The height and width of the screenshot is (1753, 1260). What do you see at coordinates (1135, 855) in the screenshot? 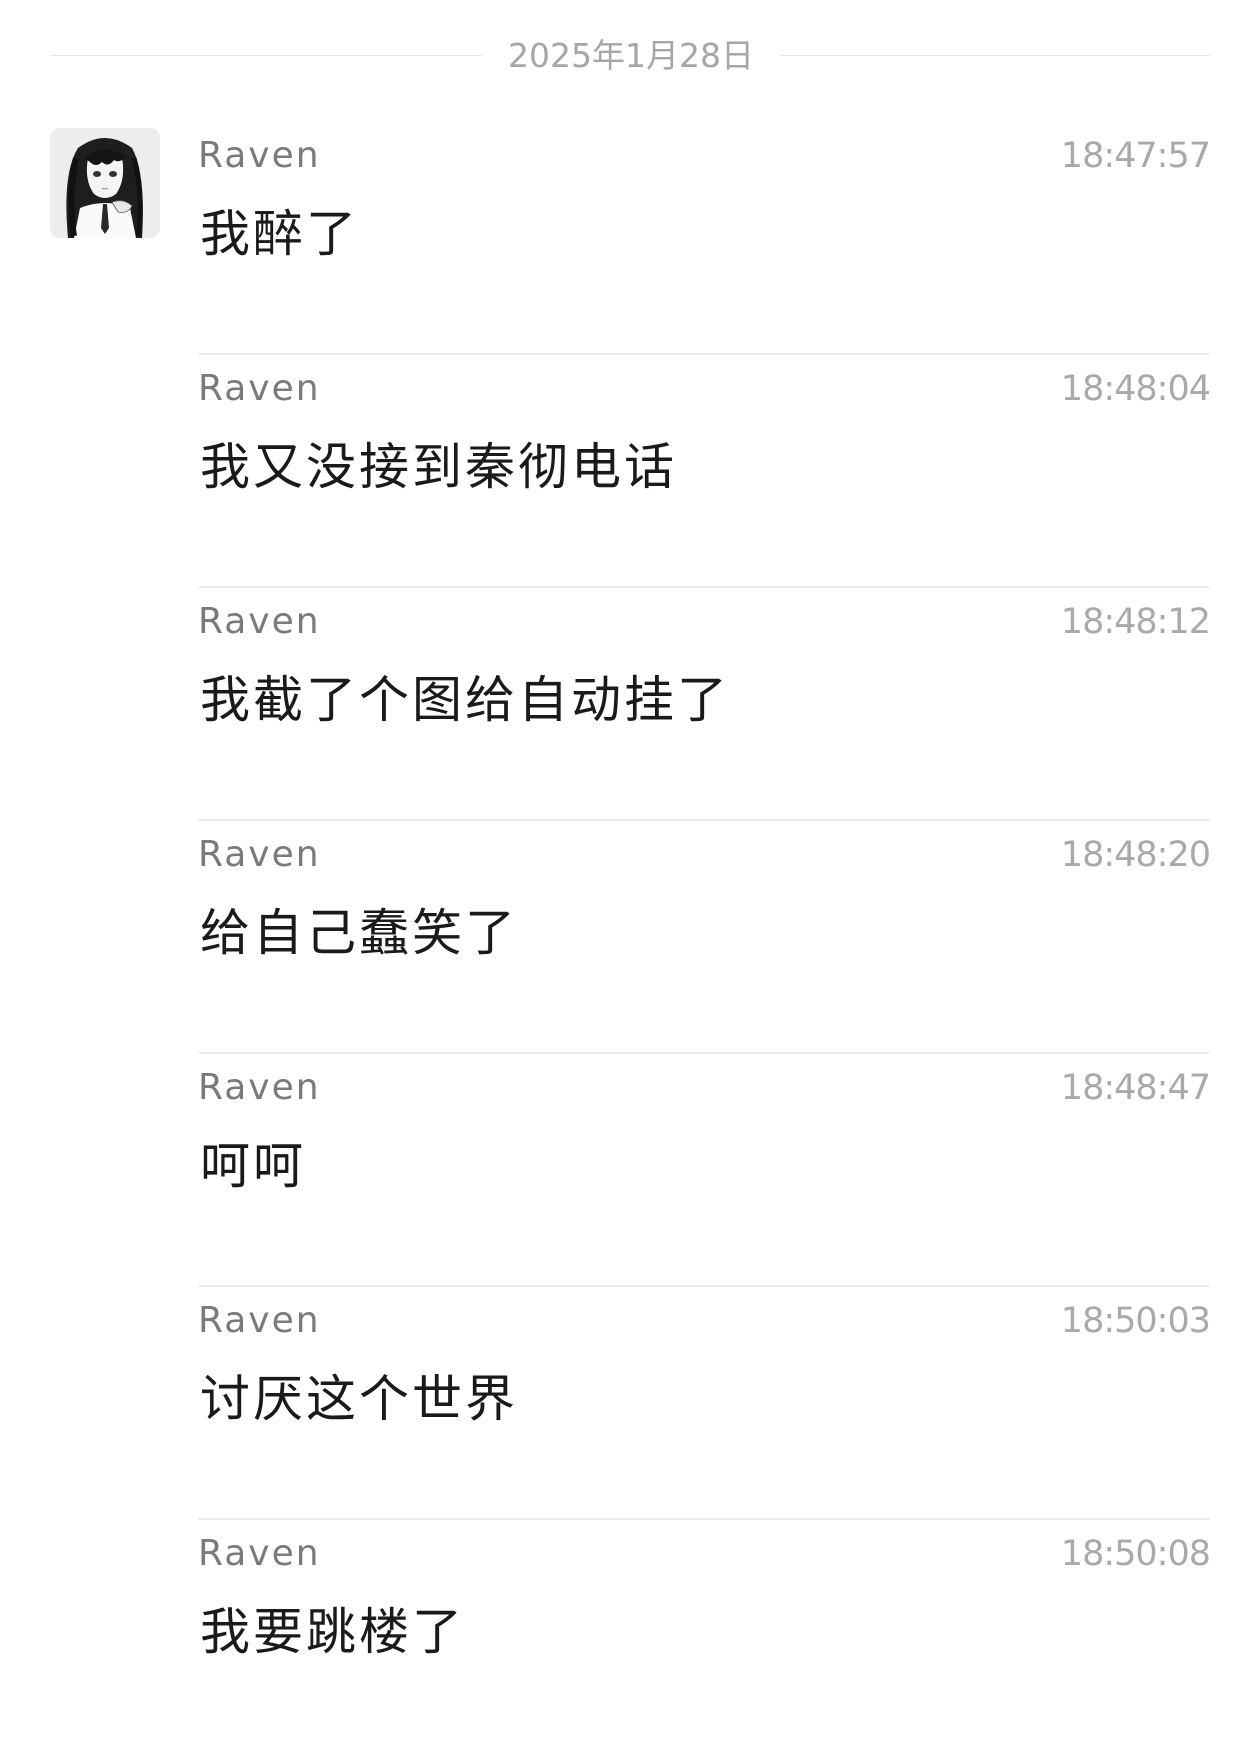
I see `message-time: 18:48:20` at bounding box center [1135, 855].